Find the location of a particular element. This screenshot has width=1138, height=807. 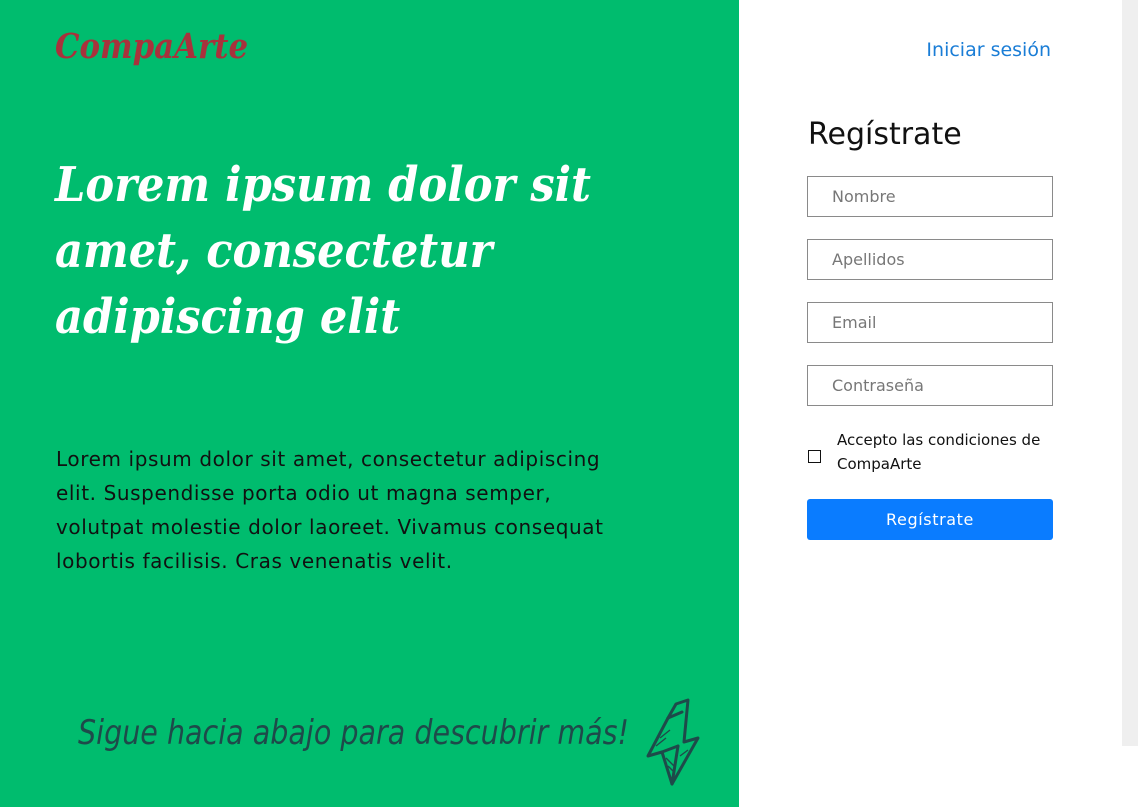

page-scrollbar is located at coordinates (1130, 373).